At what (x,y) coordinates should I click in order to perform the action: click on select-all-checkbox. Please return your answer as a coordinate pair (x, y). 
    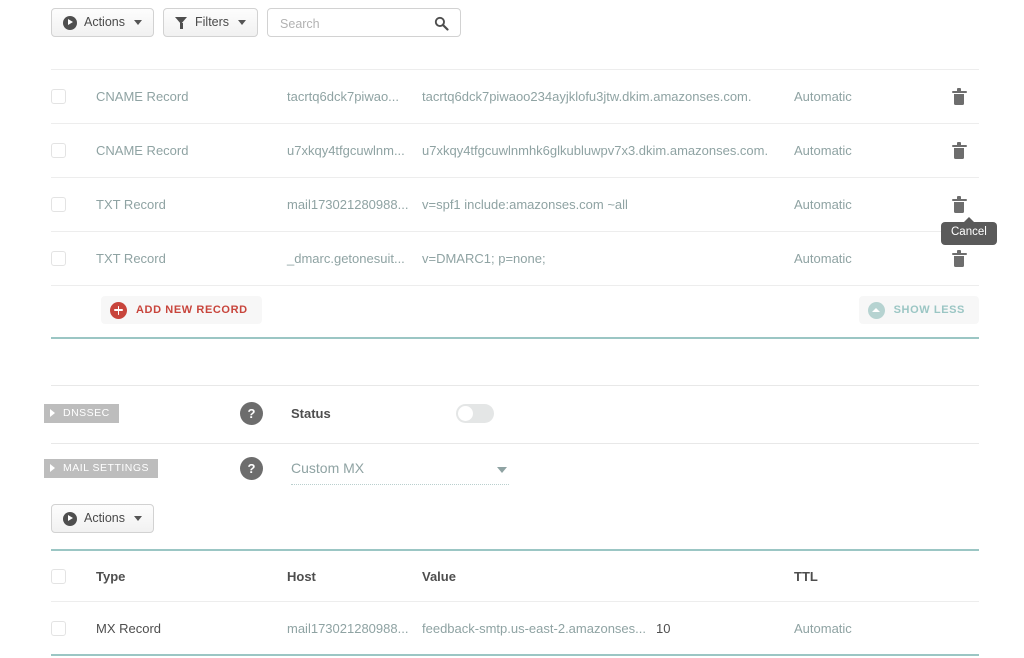
    Looking at the image, I should click on (58, 576).